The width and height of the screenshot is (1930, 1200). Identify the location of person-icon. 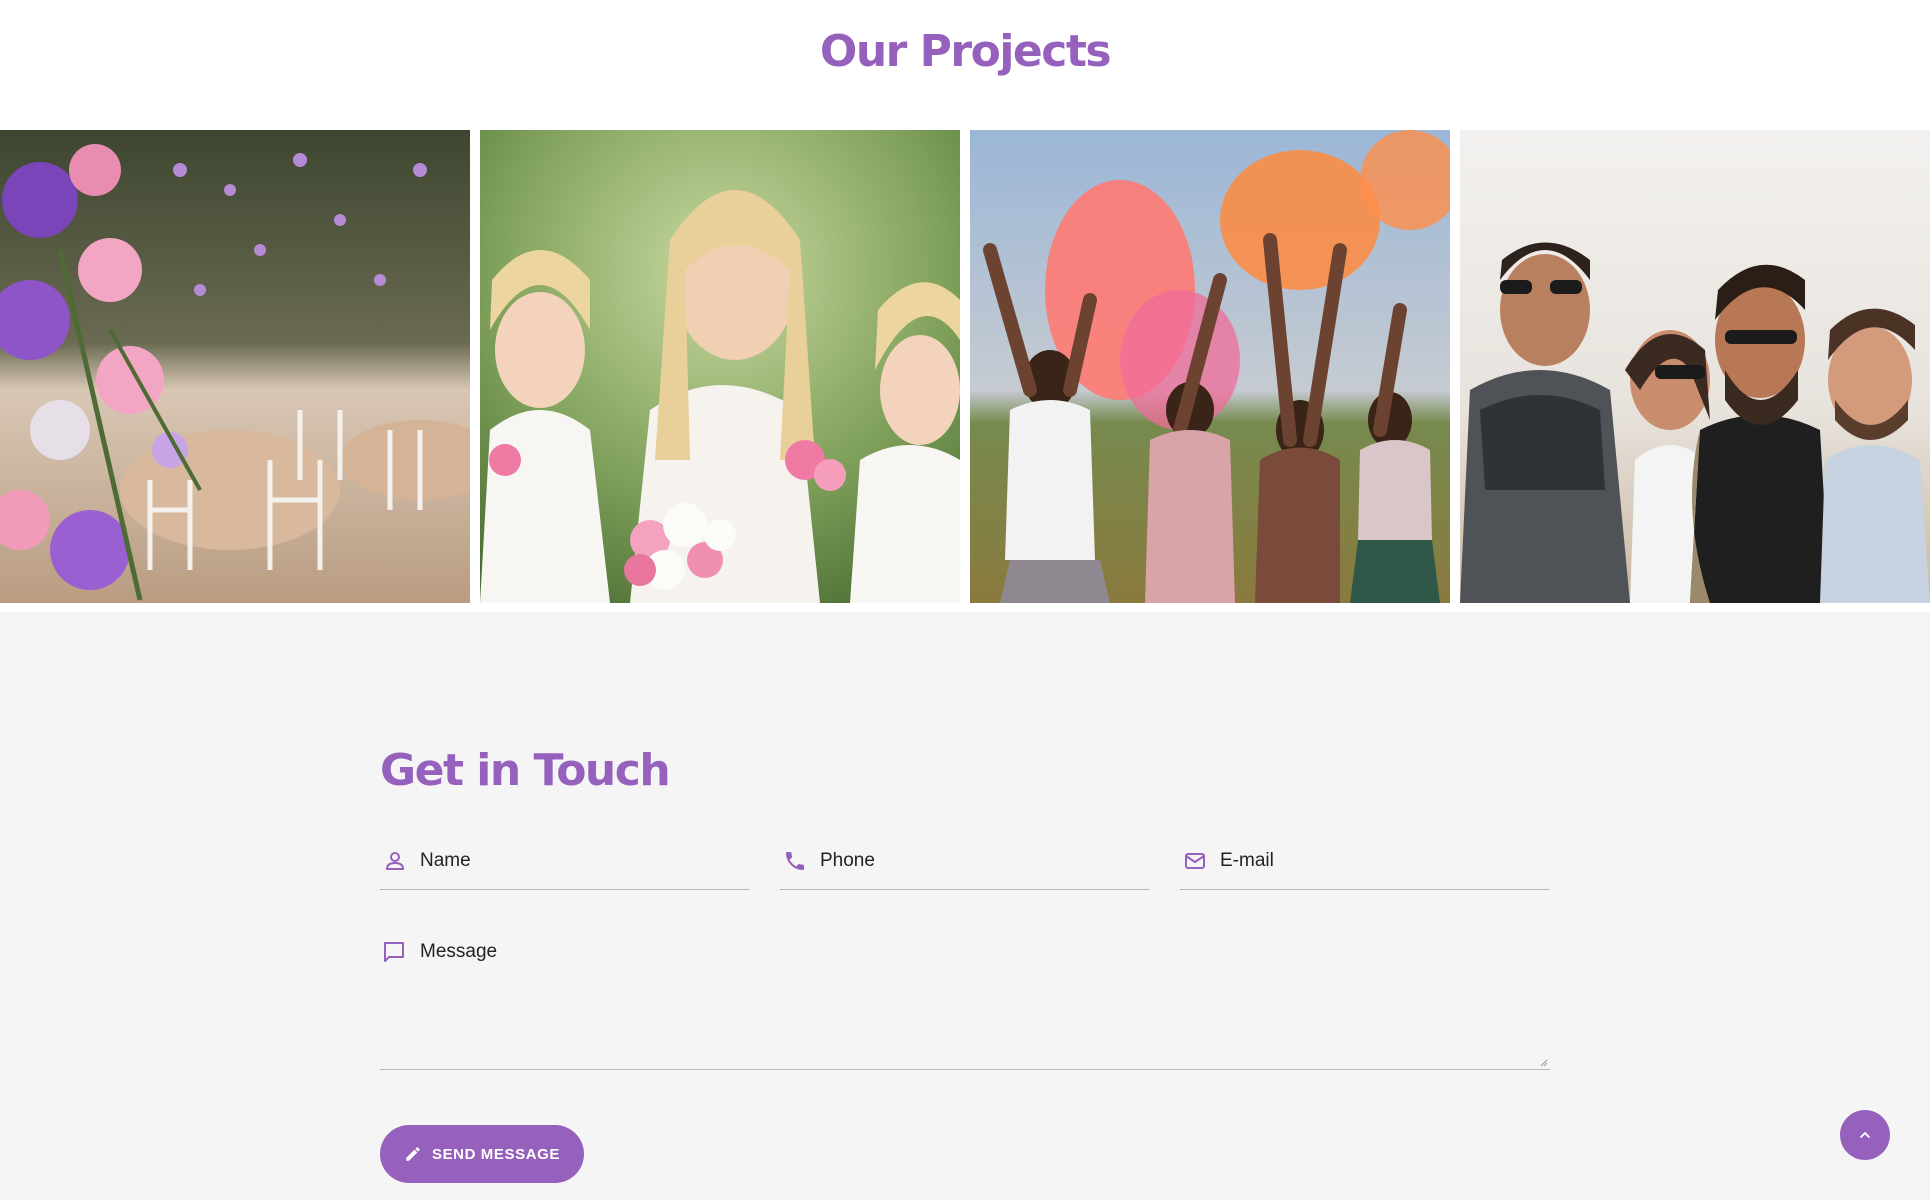
(395, 861).